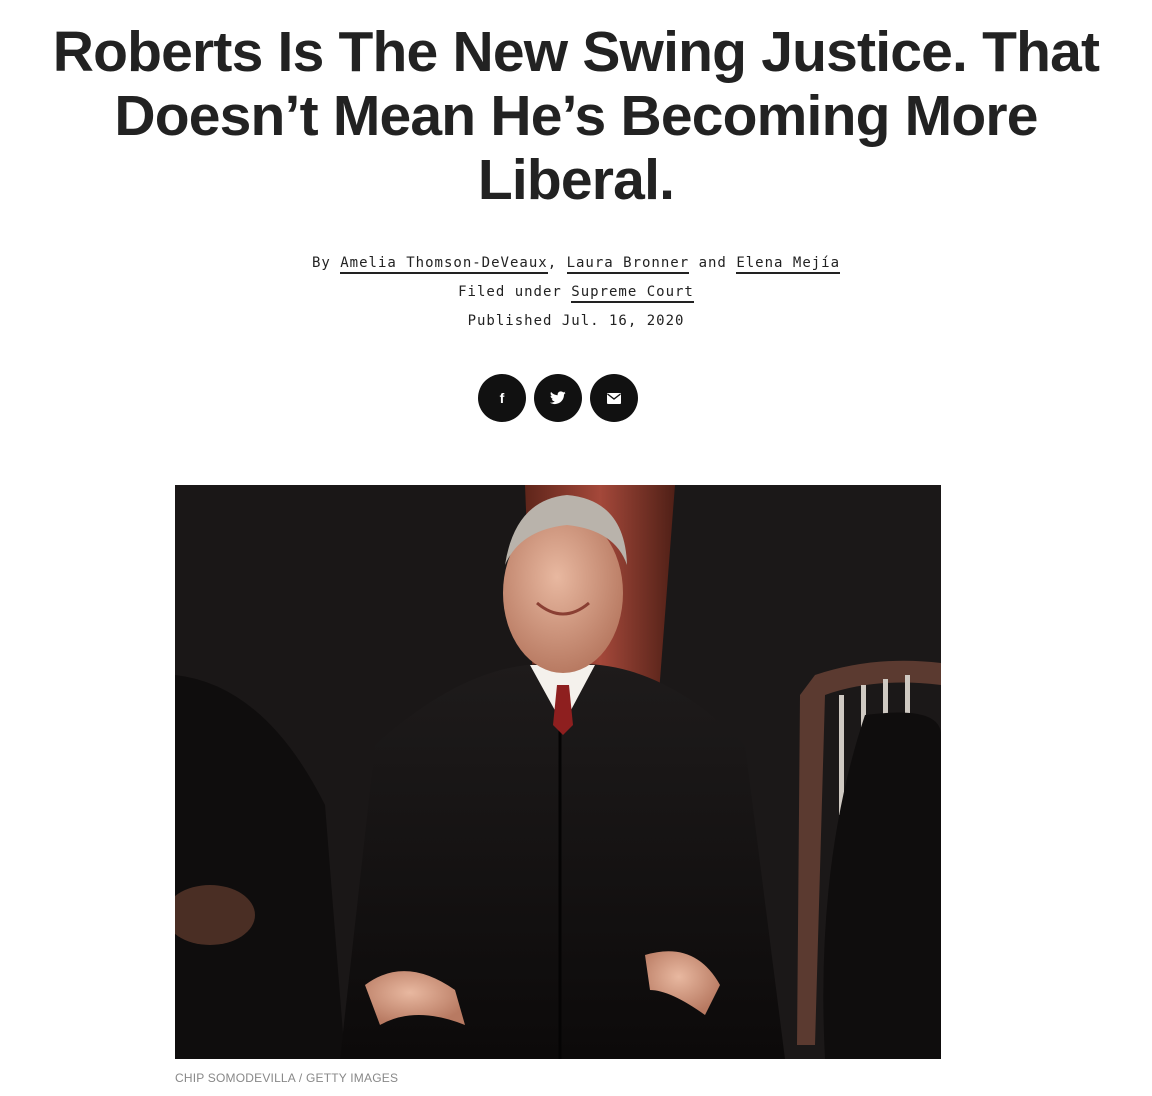  What do you see at coordinates (552, 263) in the screenshot?
I see `byline-comma: ,` at bounding box center [552, 263].